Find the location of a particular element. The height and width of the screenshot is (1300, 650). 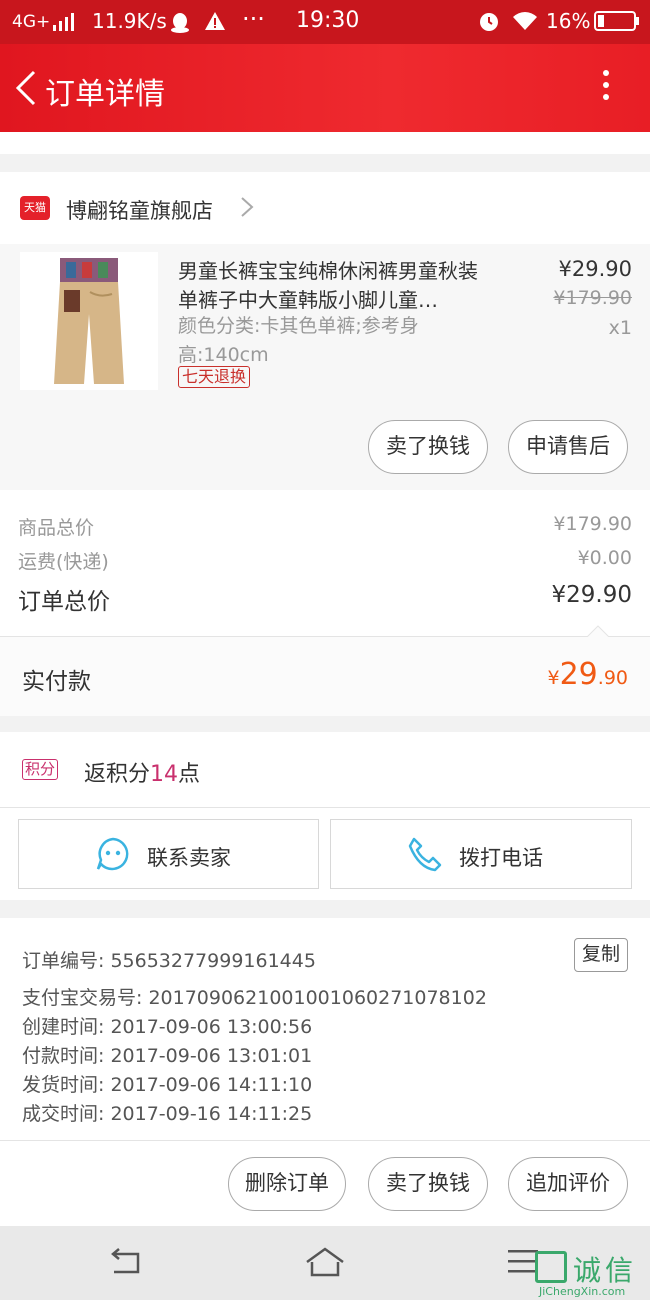

contact-seller-label: 联系卖家 is located at coordinates (189, 858).